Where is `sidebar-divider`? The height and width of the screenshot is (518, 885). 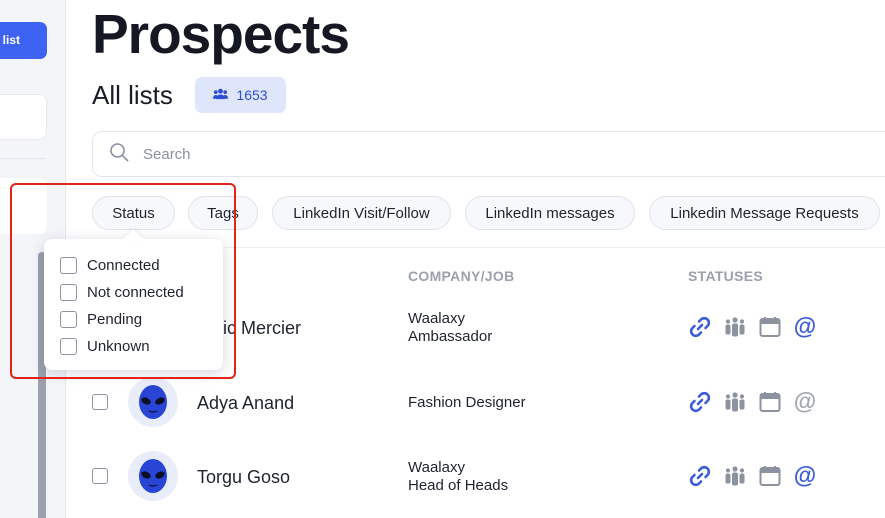 sidebar-divider is located at coordinates (23, 158).